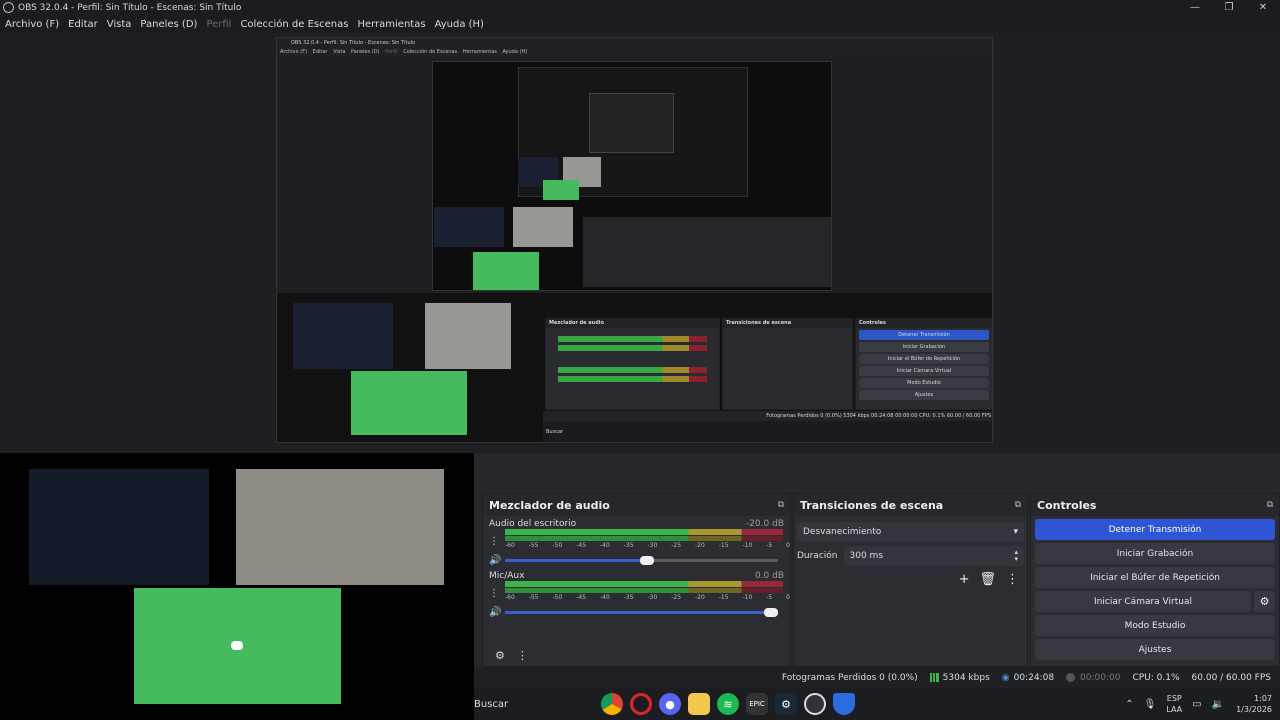 This screenshot has width=1280, height=720. I want to click on nested-menu-item: Archivo (F), so click(294, 52).